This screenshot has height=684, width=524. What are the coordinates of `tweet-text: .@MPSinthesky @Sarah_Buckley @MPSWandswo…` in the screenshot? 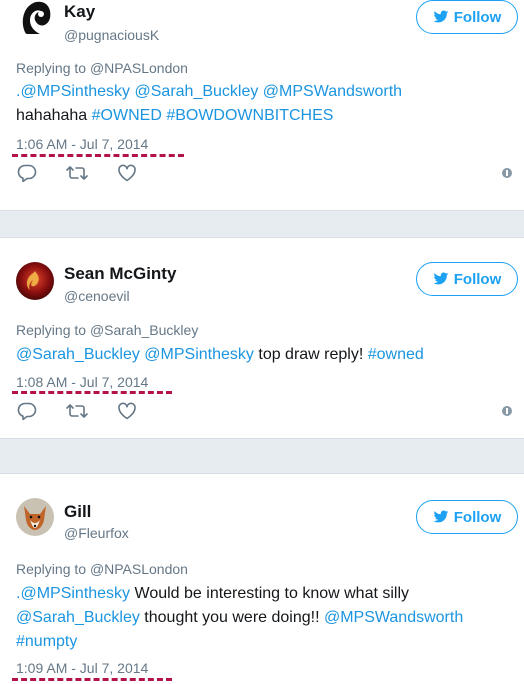 It's located at (265, 104).